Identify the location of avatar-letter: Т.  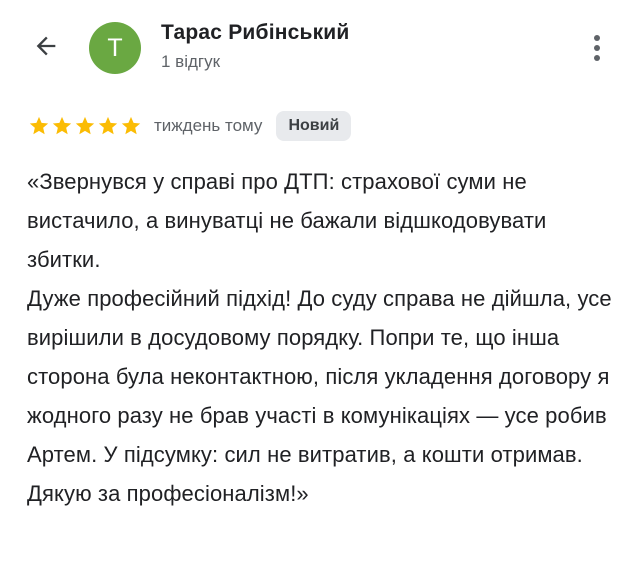
(115, 47).